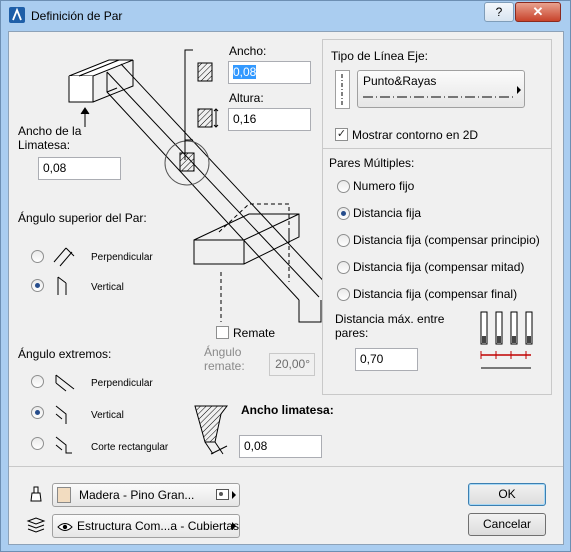  I want to click on brush-icon, so click(36, 494).